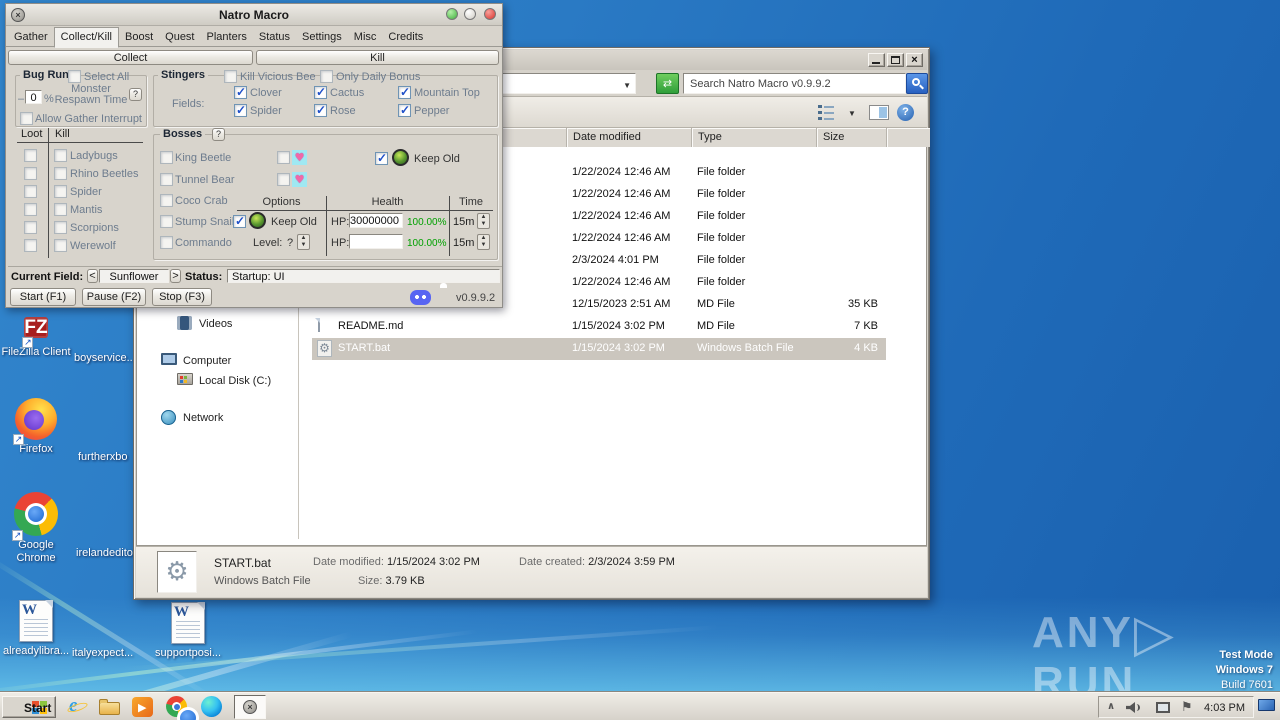  What do you see at coordinates (1133, 707) in the screenshot?
I see `speaker-icon` at bounding box center [1133, 707].